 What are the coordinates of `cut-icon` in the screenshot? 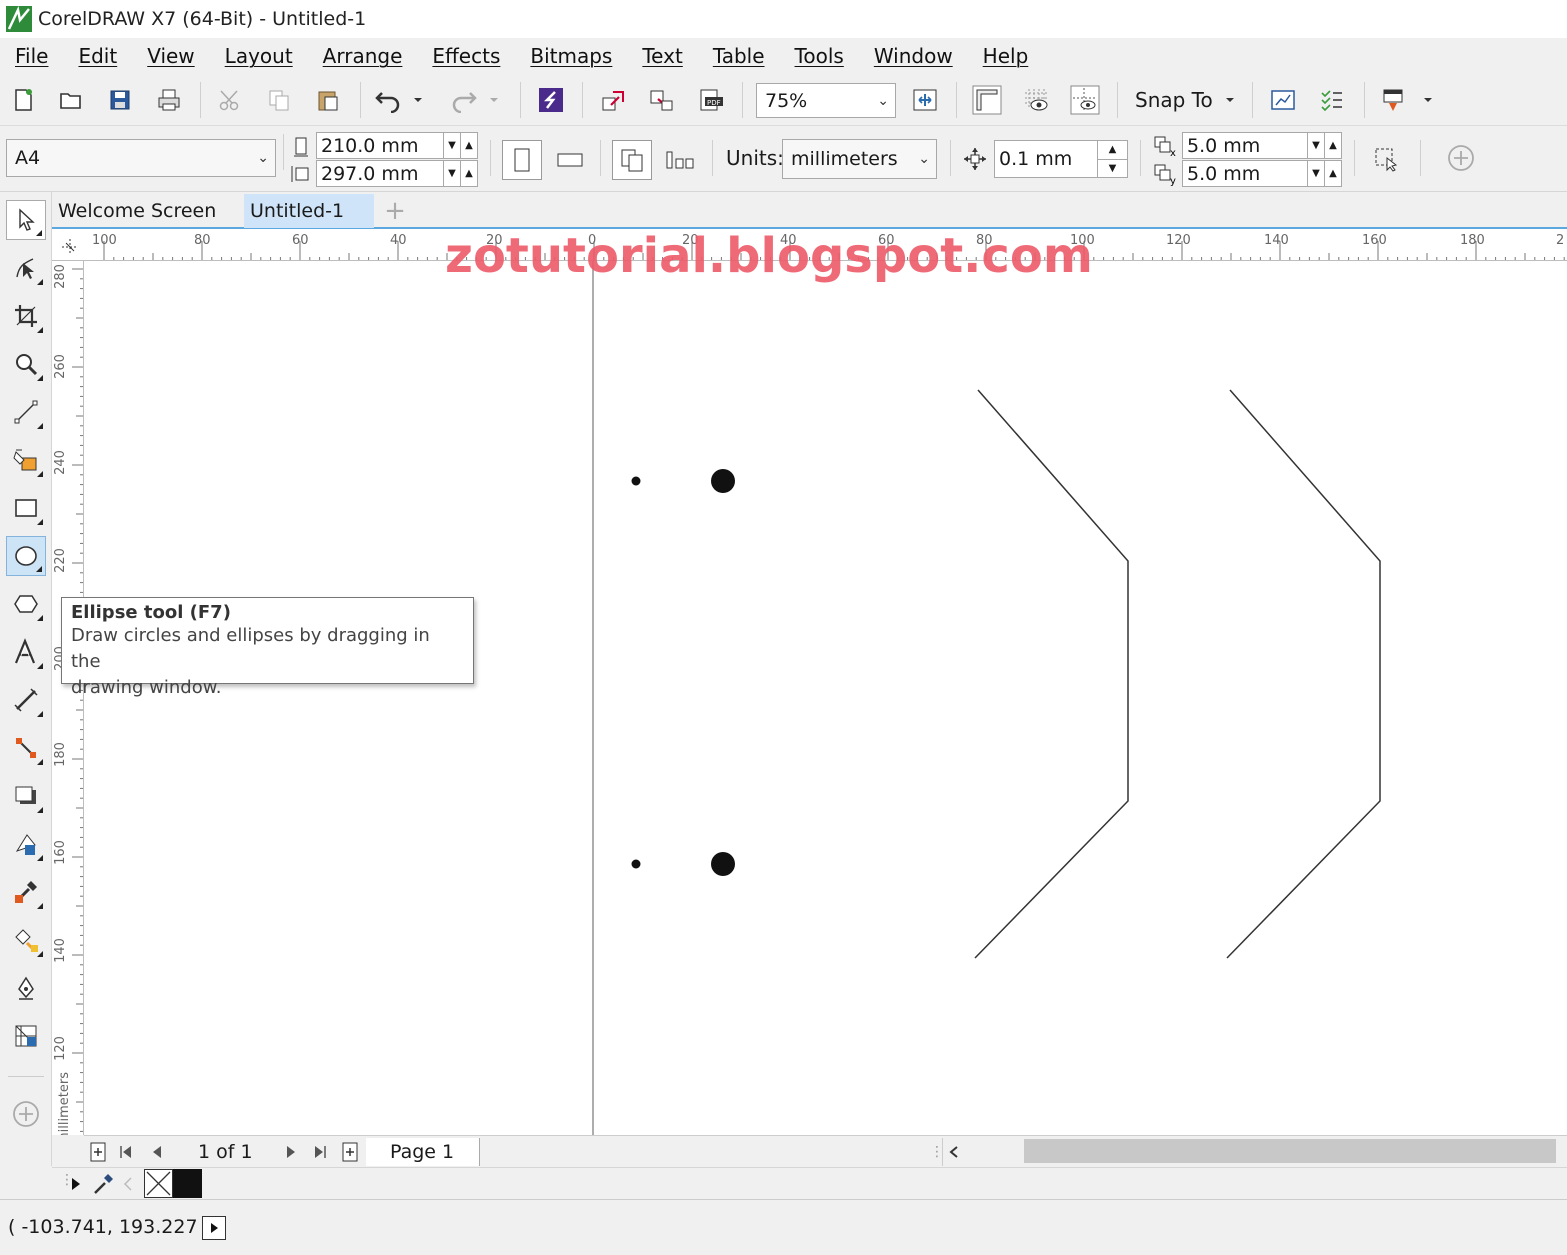 It's located at (230, 100).